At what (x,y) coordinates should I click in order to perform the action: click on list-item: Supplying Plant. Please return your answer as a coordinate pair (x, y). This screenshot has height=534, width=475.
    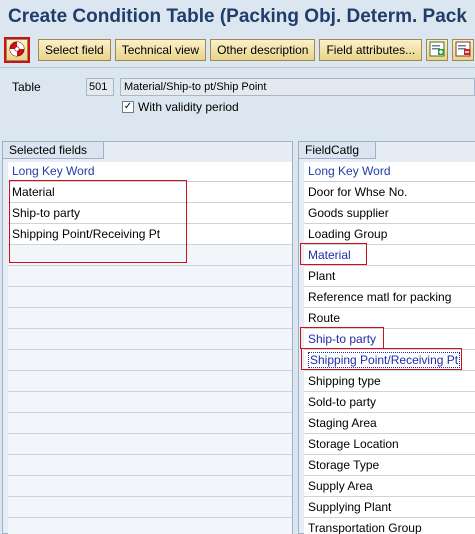
    Looking at the image, I should click on (389, 507).